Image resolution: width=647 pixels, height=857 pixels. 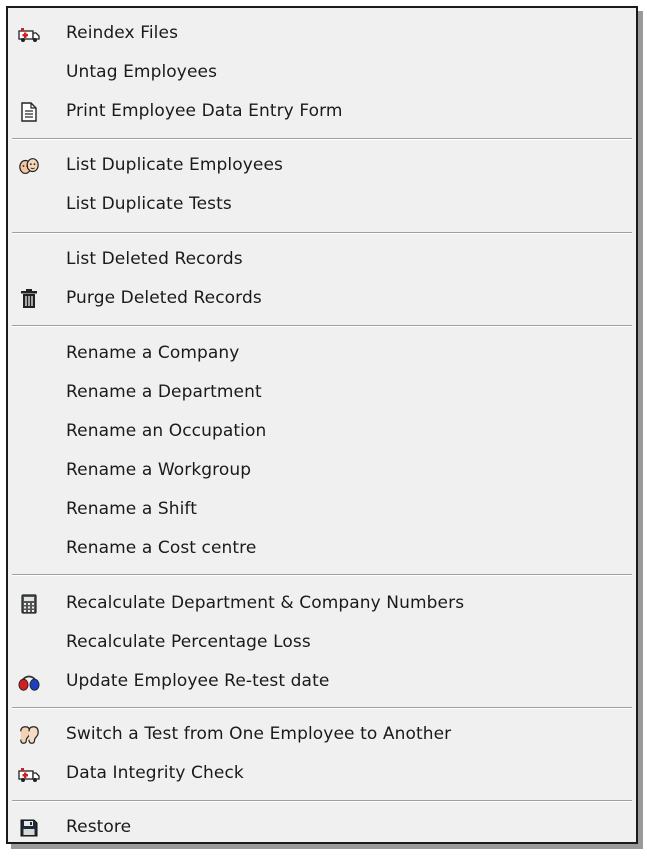 I want to click on document-icon, so click(x=29, y=112).